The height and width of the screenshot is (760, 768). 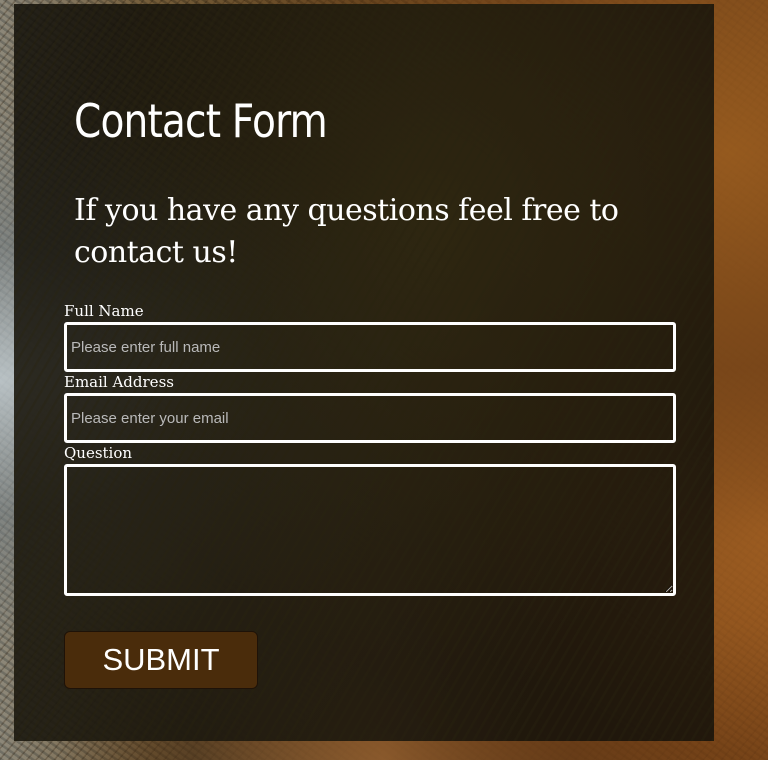 What do you see at coordinates (98, 453) in the screenshot?
I see `question-label: Question` at bounding box center [98, 453].